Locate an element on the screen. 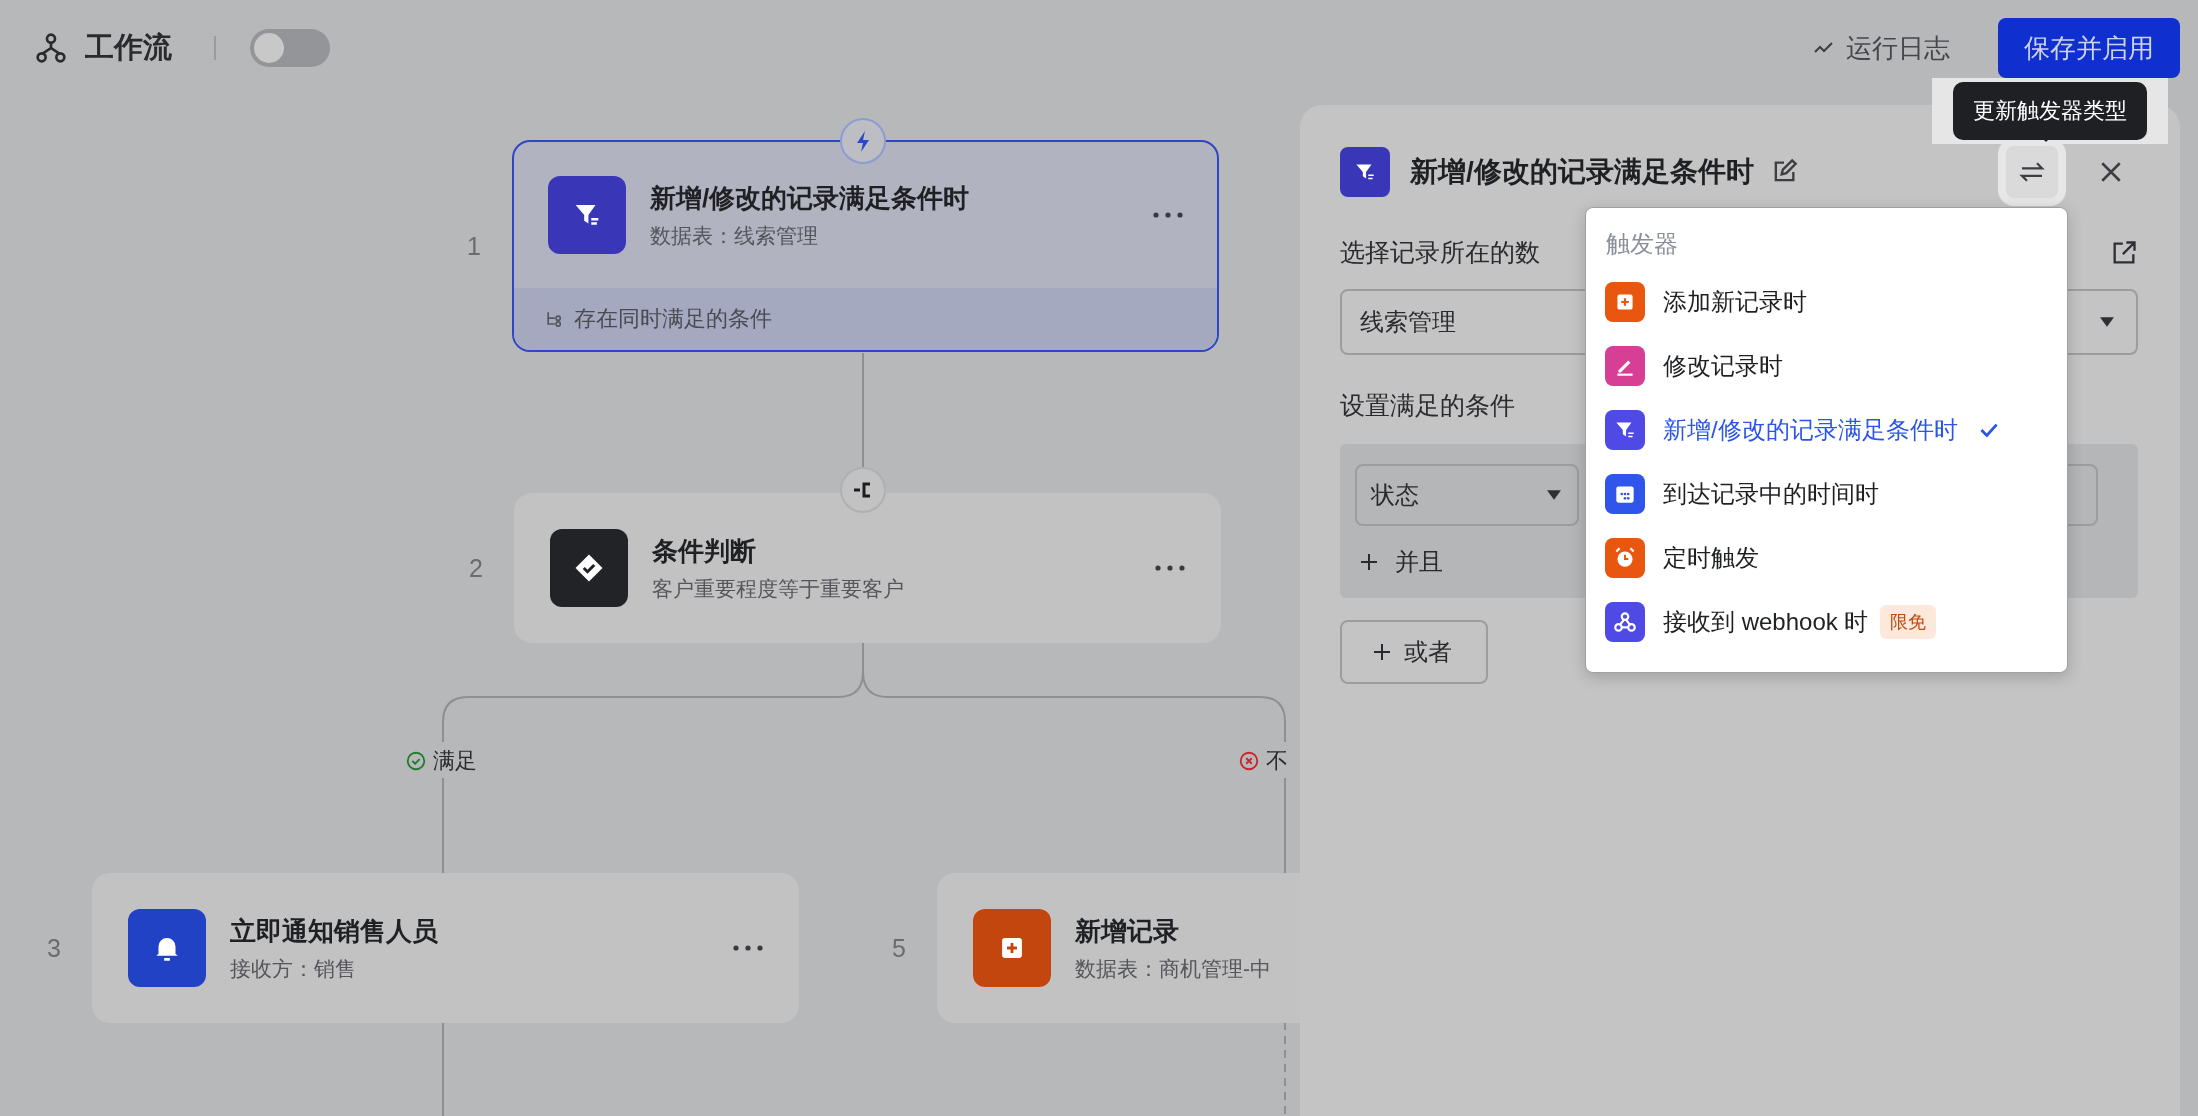 The image size is (2198, 1116). footer-text: 存在同时满足的条件 is located at coordinates (673, 319).